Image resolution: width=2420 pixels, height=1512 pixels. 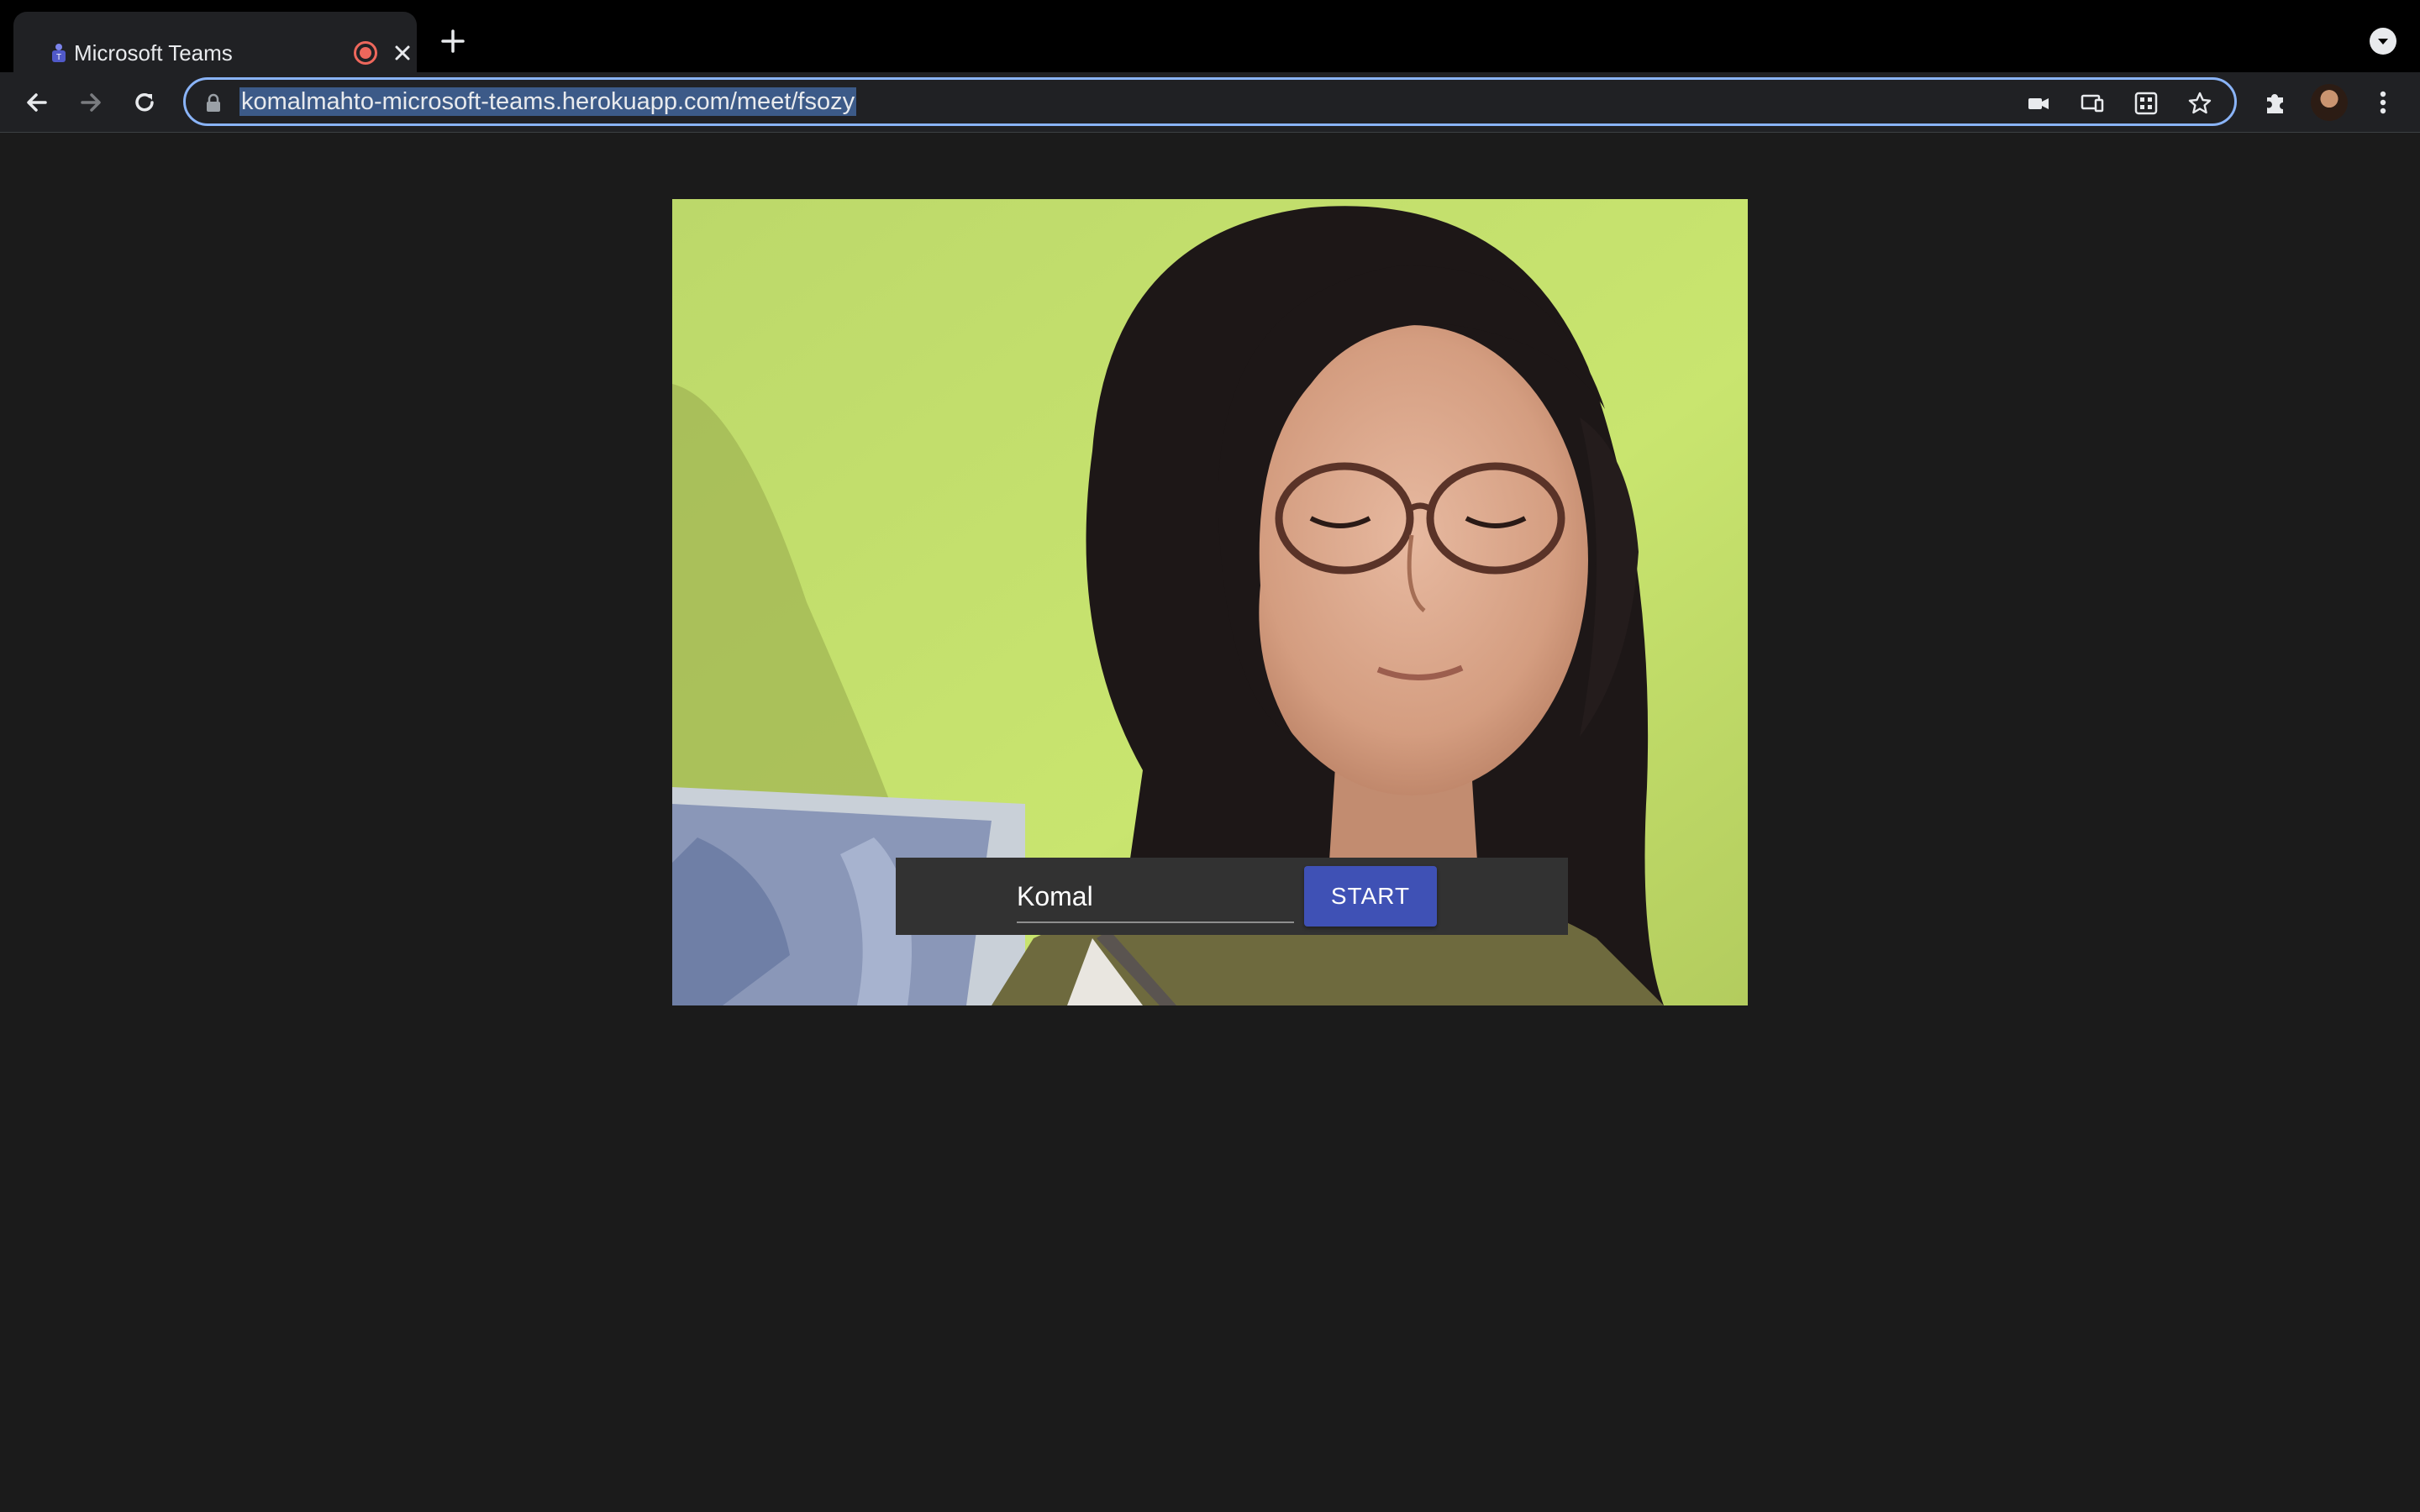 I want to click on menu-icon, so click(x=2383, y=102).